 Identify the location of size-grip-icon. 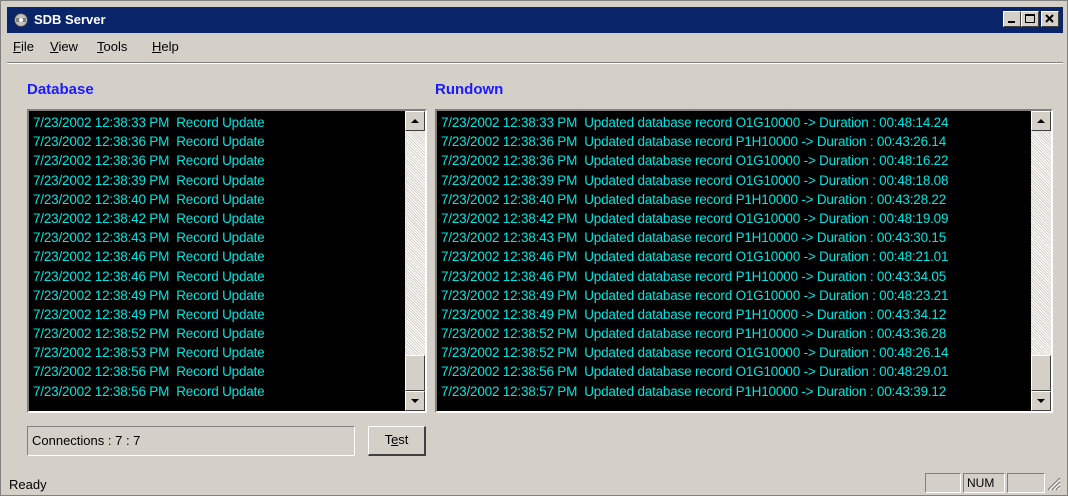
(1054, 484).